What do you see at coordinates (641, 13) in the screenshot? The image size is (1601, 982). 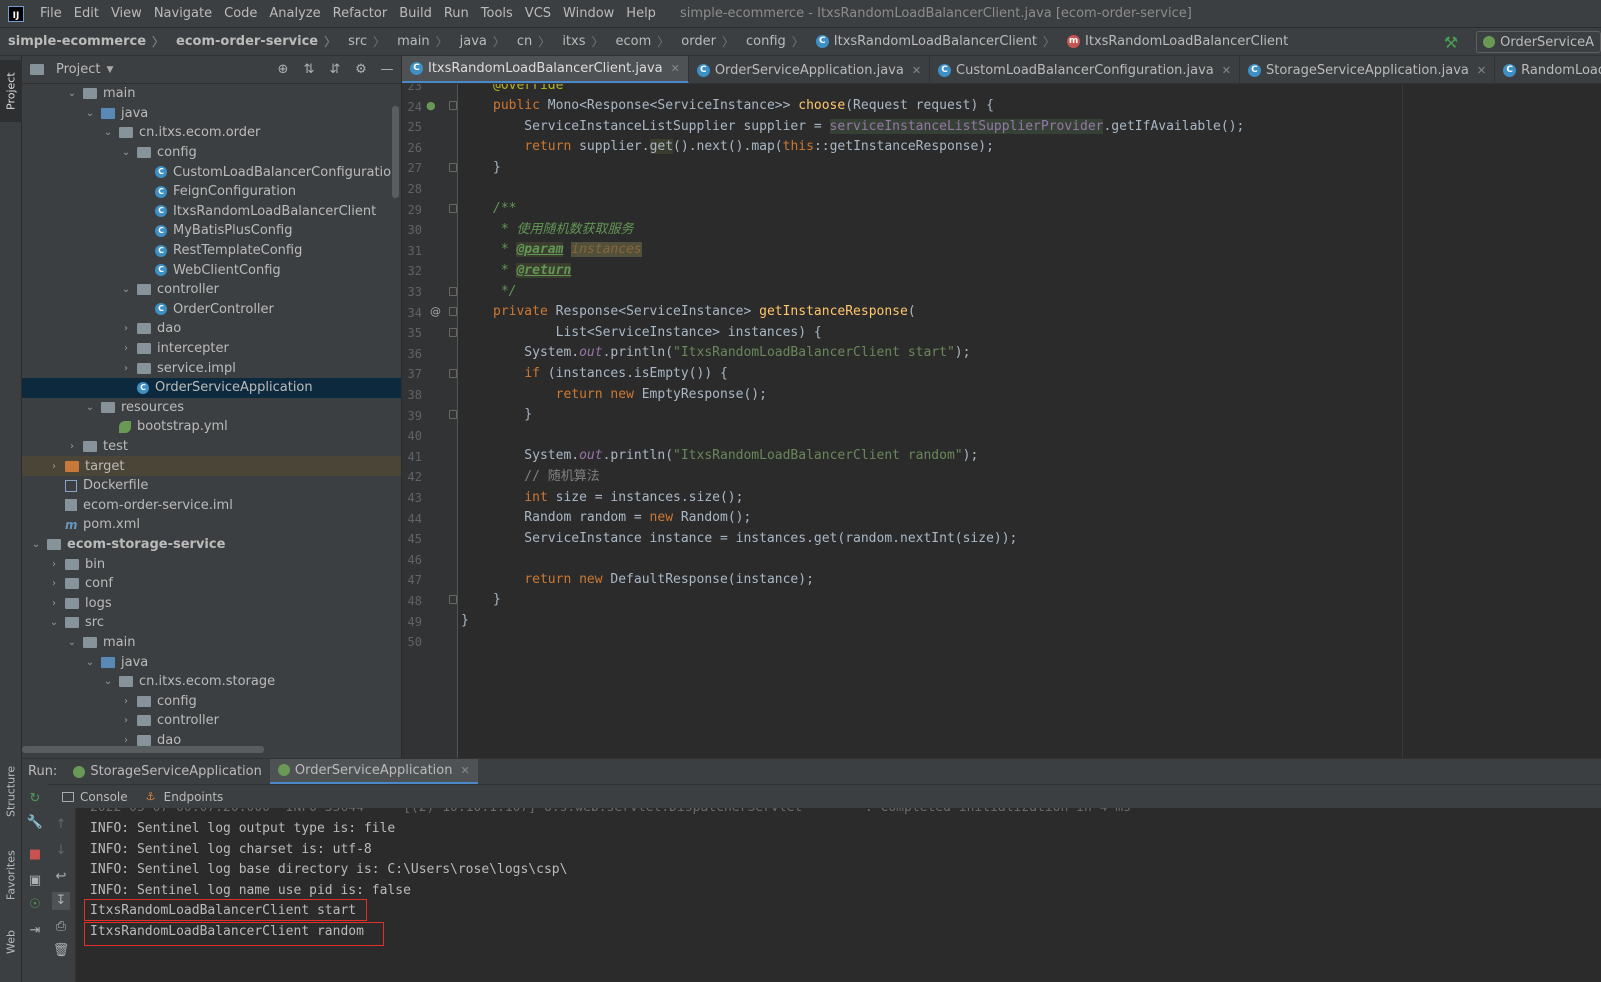 I see `menu-help: Help` at bounding box center [641, 13].